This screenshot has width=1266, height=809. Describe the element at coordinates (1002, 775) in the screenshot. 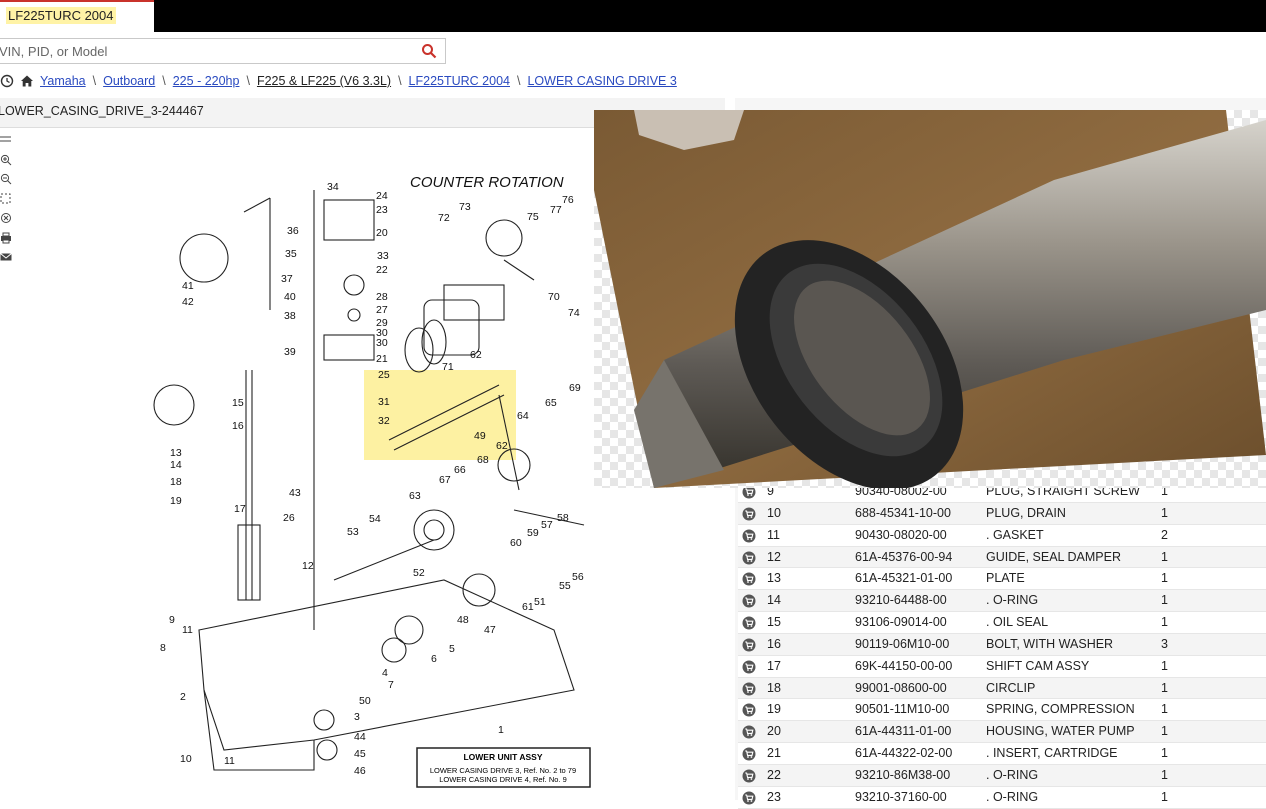

I see `table-row: 22 93210-86M38-00 . O-RING 1` at that location.